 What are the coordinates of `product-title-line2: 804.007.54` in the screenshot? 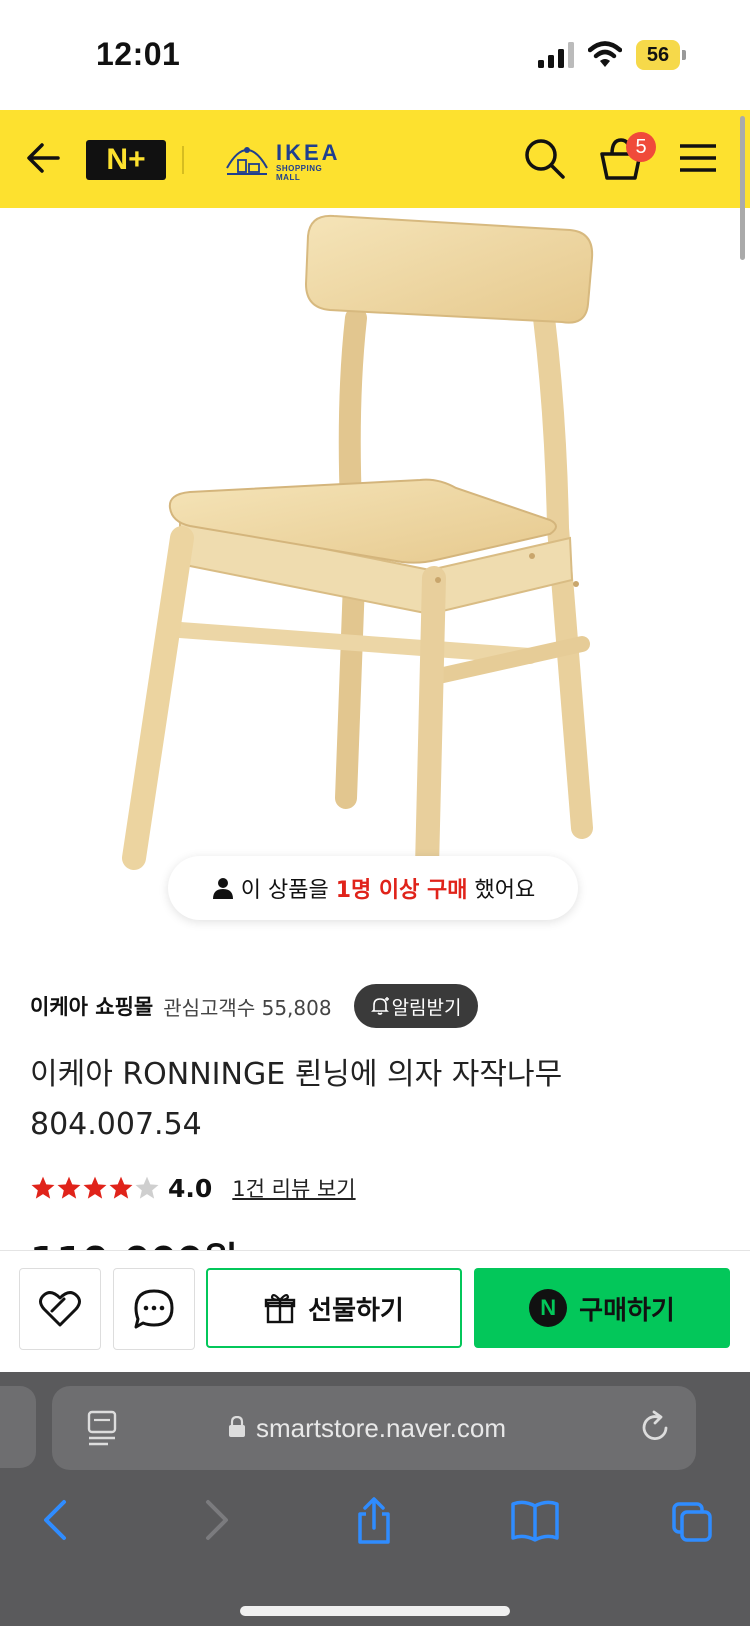 It's located at (116, 1124).